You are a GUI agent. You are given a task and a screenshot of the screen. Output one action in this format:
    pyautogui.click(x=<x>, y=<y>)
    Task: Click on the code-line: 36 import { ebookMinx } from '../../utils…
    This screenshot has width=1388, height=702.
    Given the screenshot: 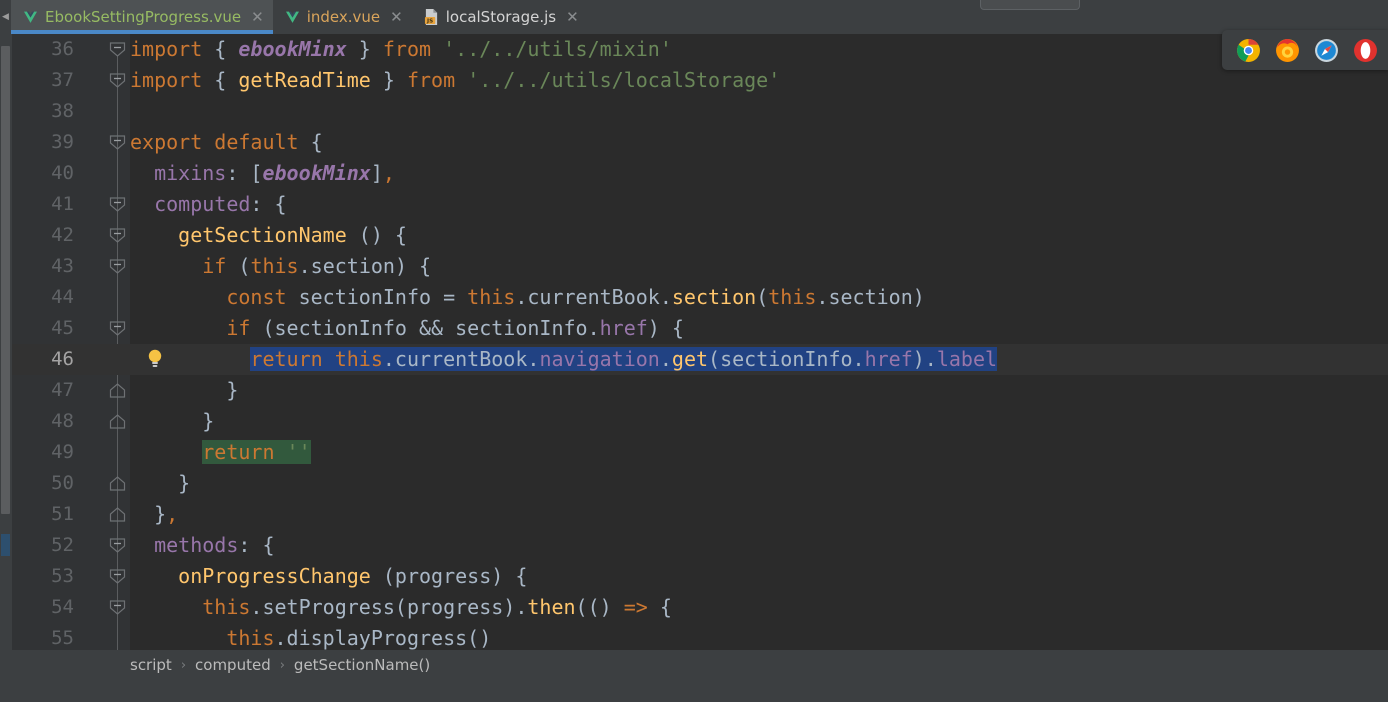 What is the action you would take?
    pyautogui.click(x=700, y=49)
    